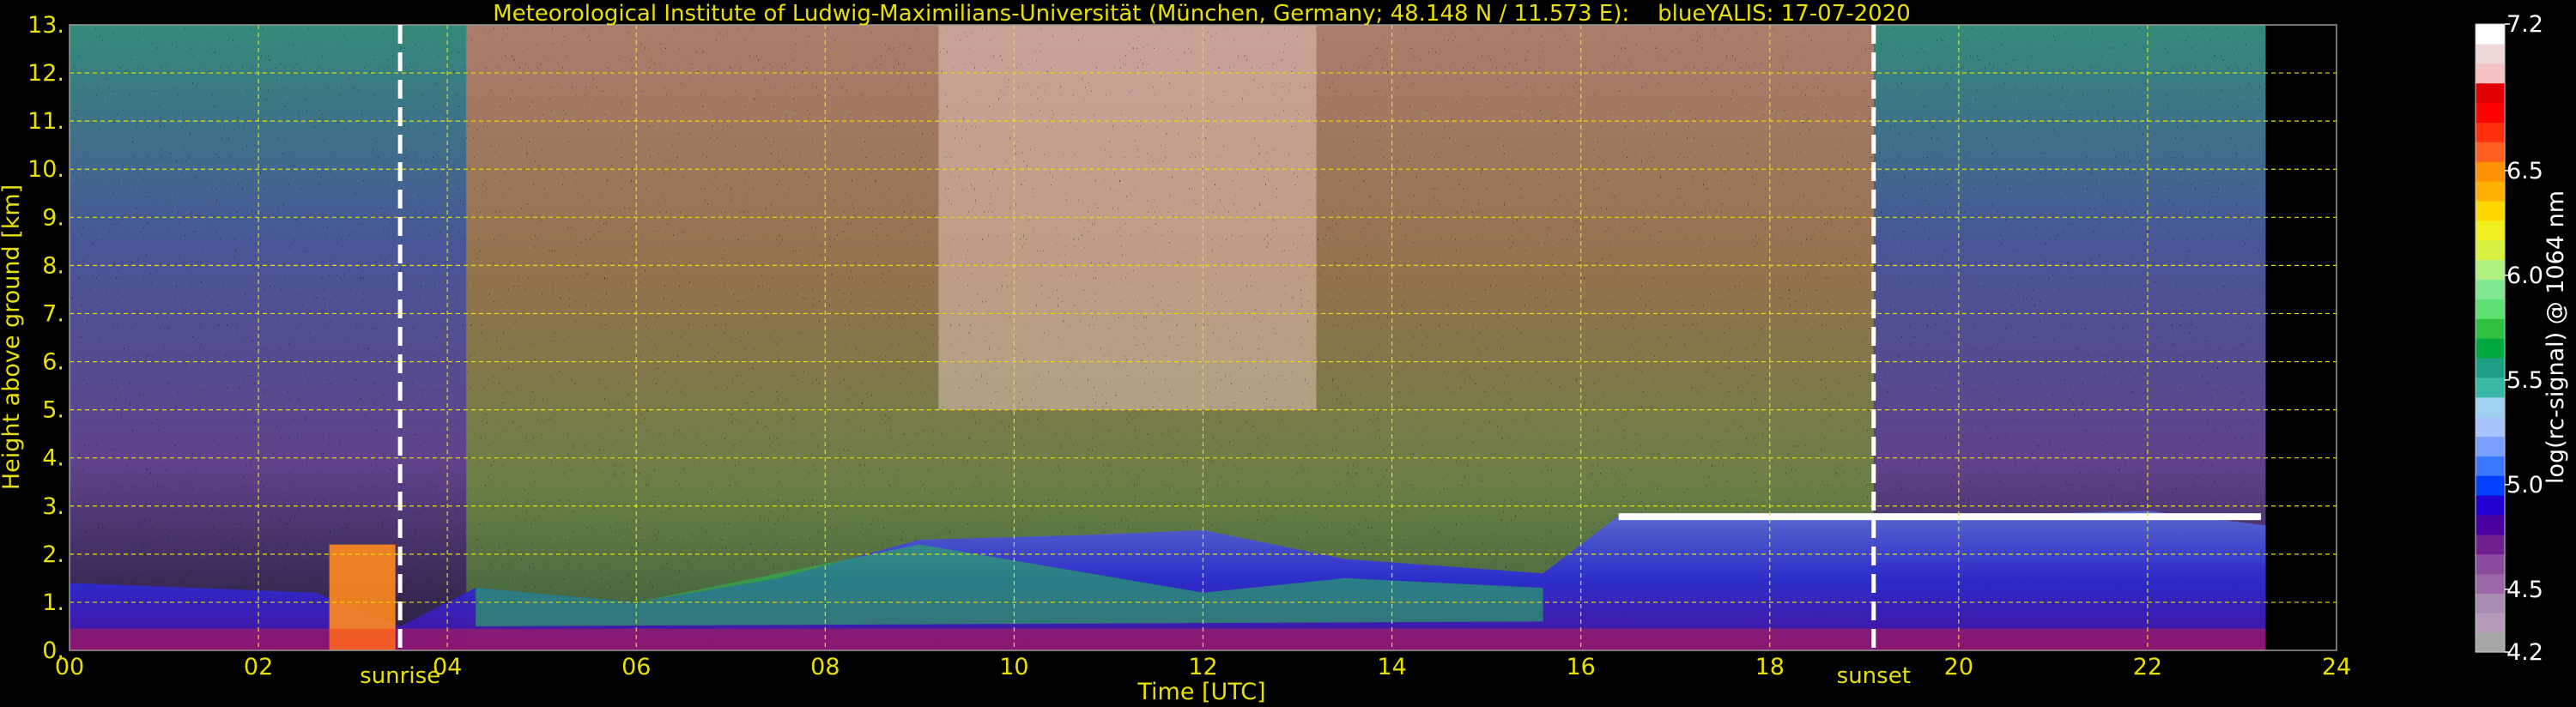 The height and width of the screenshot is (707, 2576). What do you see at coordinates (53, 602) in the screenshot?
I see `y-tick-label: 1.` at bounding box center [53, 602].